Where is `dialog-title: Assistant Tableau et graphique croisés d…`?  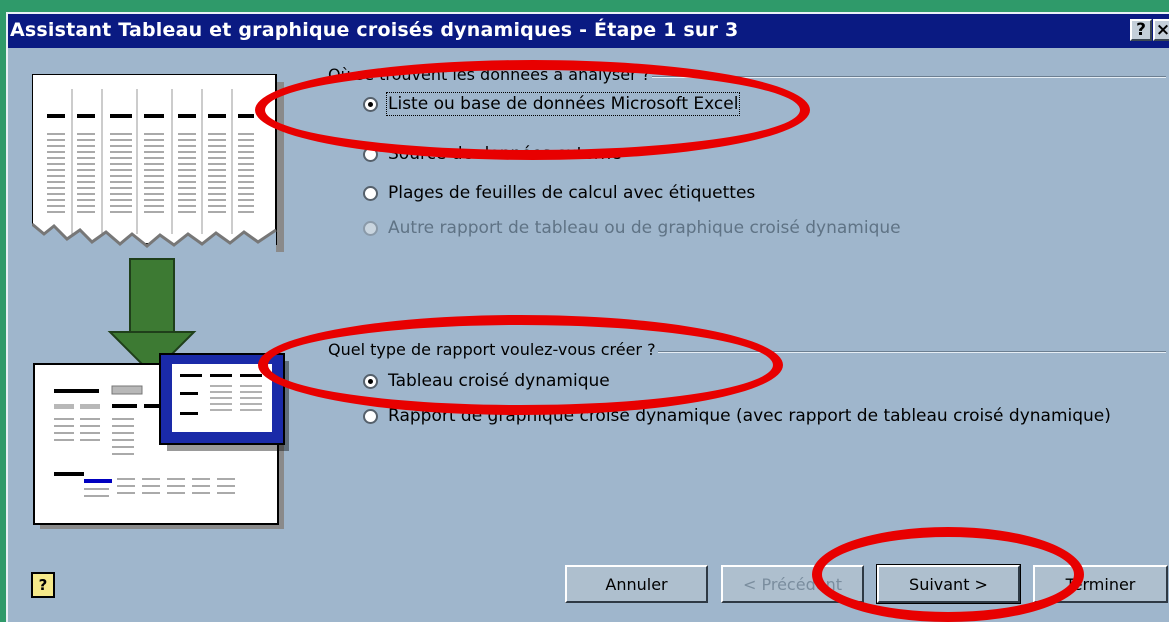
dialog-title: Assistant Tableau et graphique croisés d… is located at coordinates (374, 30).